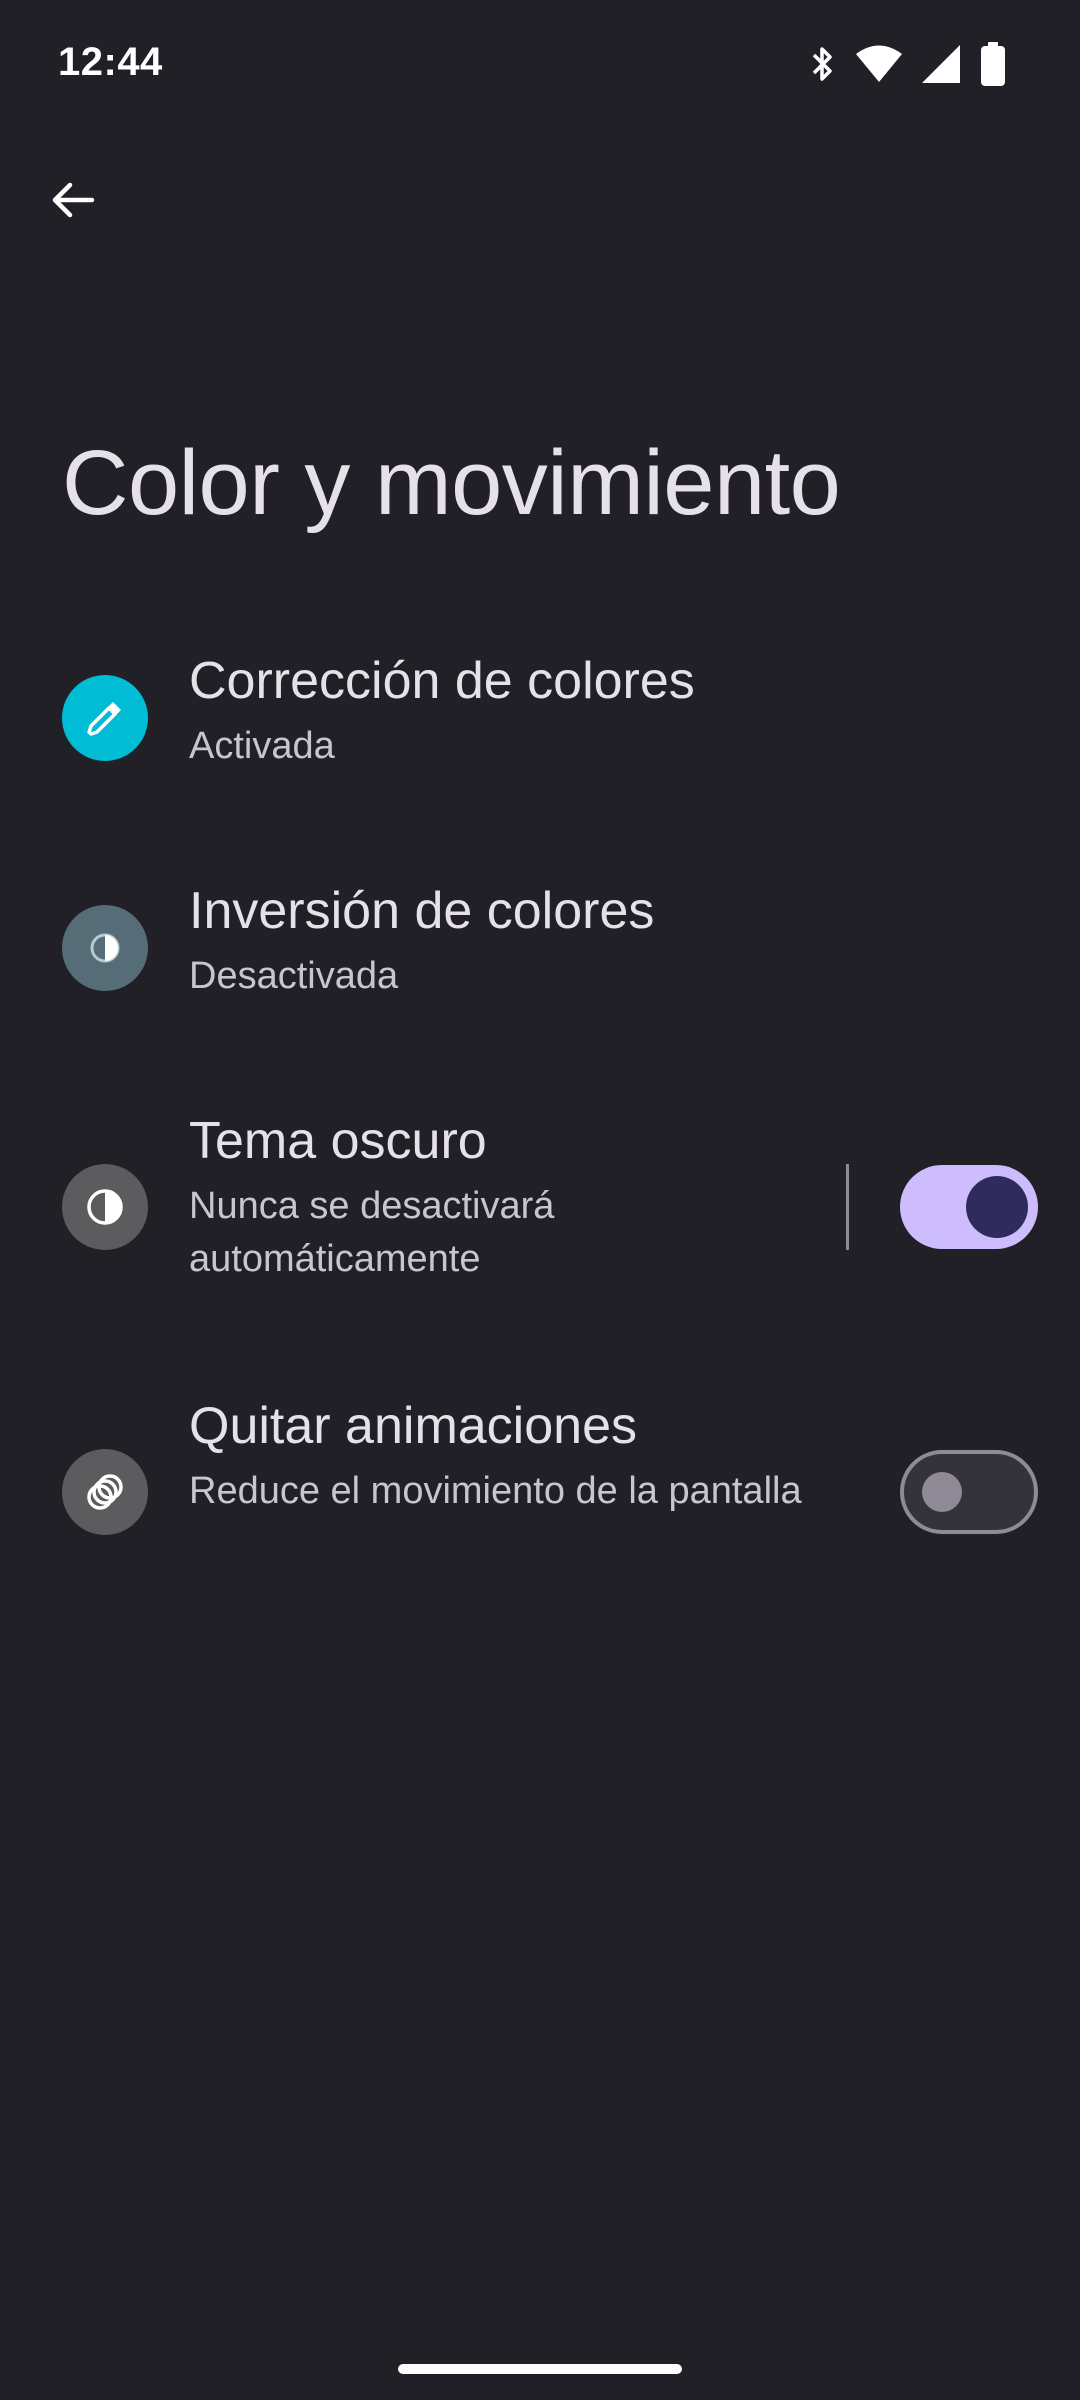 The image size is (1080, 2400). I want to click on cell-signal-icon, so click(941, 64).